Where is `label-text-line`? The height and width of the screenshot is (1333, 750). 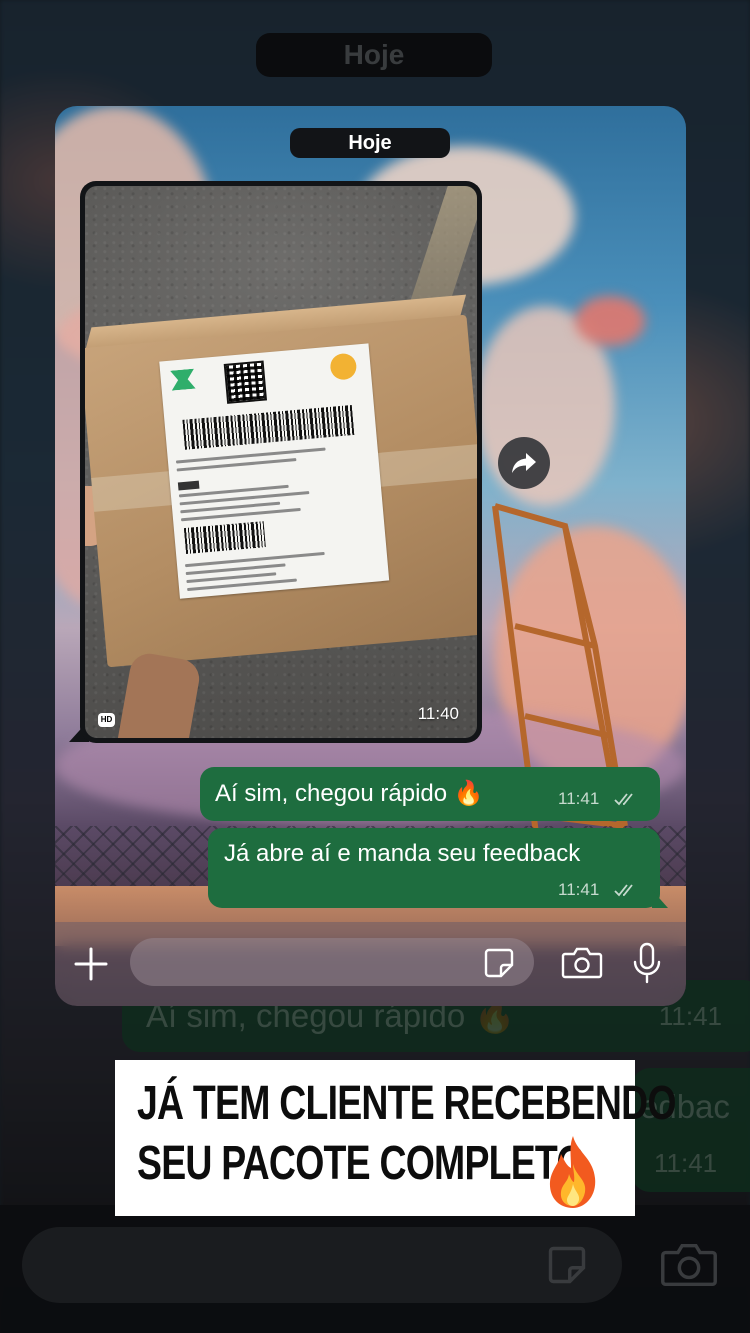 label-text-line is located at coordinates (254, 559).